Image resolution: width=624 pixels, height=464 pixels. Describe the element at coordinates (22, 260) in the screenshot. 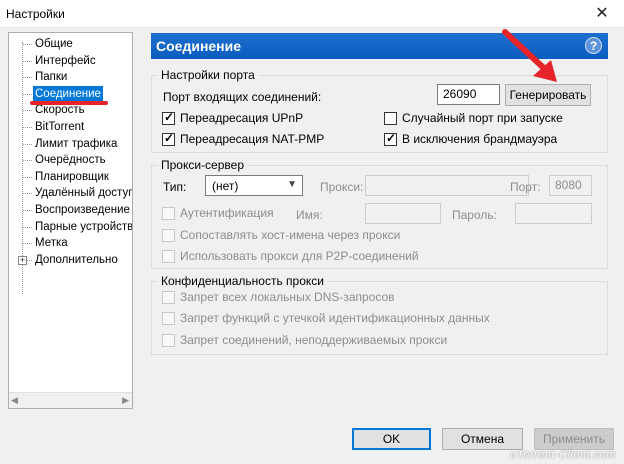

I see `expand-icon: +` at that location.